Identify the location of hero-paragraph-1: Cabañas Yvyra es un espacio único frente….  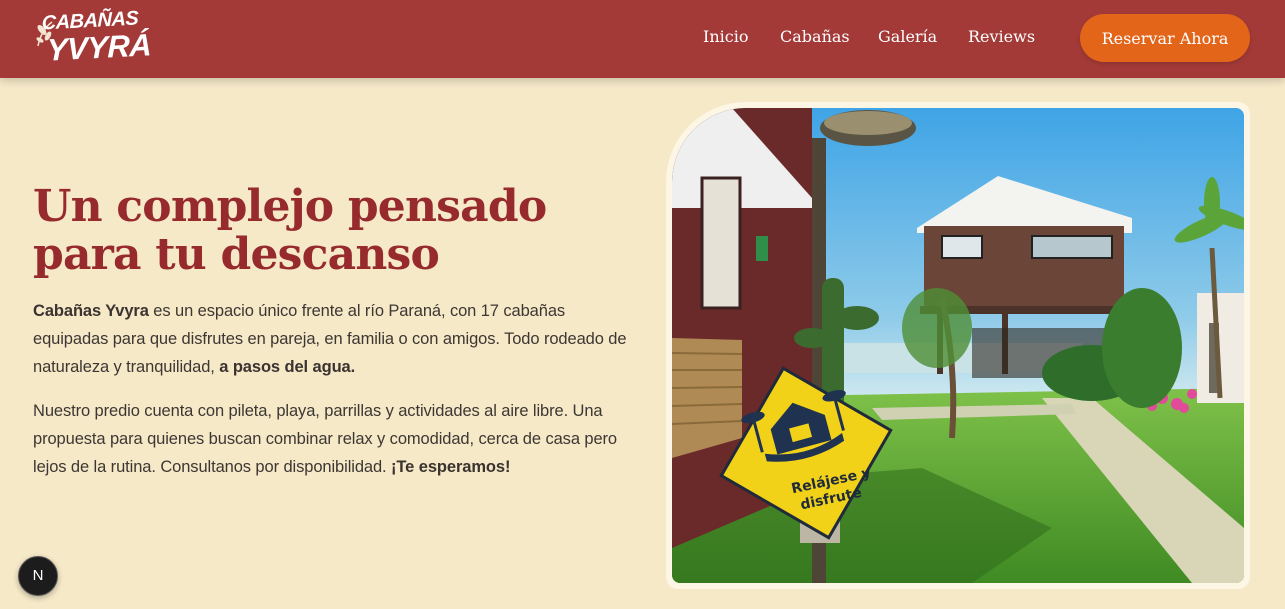
(333, 339).